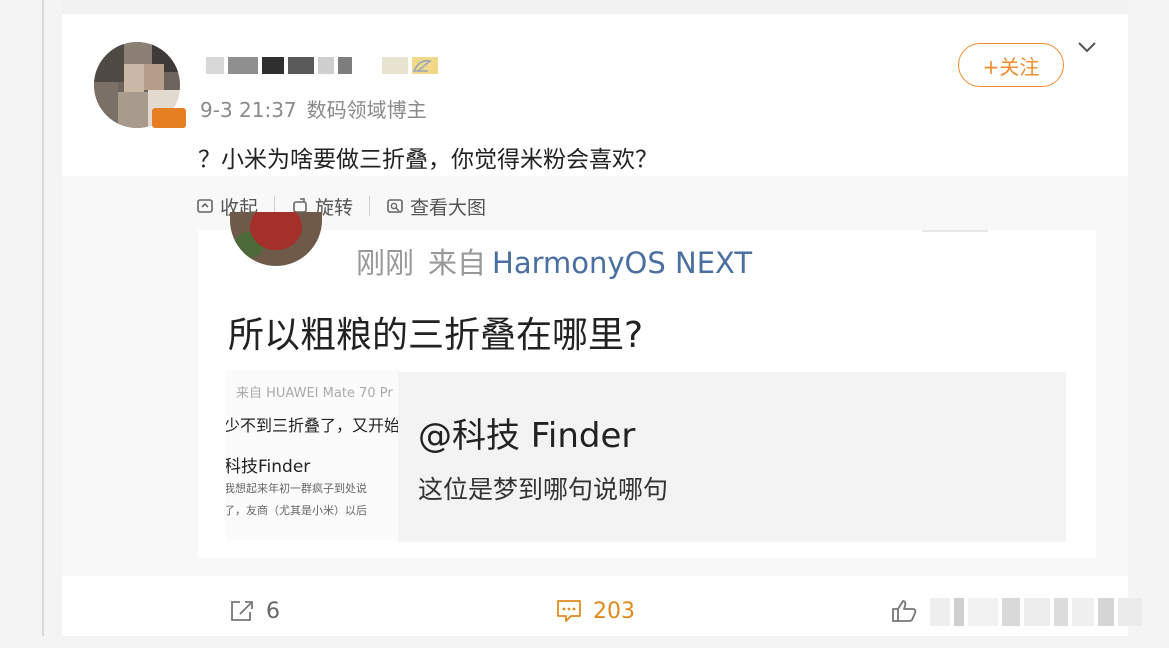  What do you see at coordinates (436, 335) in the screenshot?
I see `screenshot-title: 所以粗粮的三折叠在哪里?` at bounding box center [436, 335].